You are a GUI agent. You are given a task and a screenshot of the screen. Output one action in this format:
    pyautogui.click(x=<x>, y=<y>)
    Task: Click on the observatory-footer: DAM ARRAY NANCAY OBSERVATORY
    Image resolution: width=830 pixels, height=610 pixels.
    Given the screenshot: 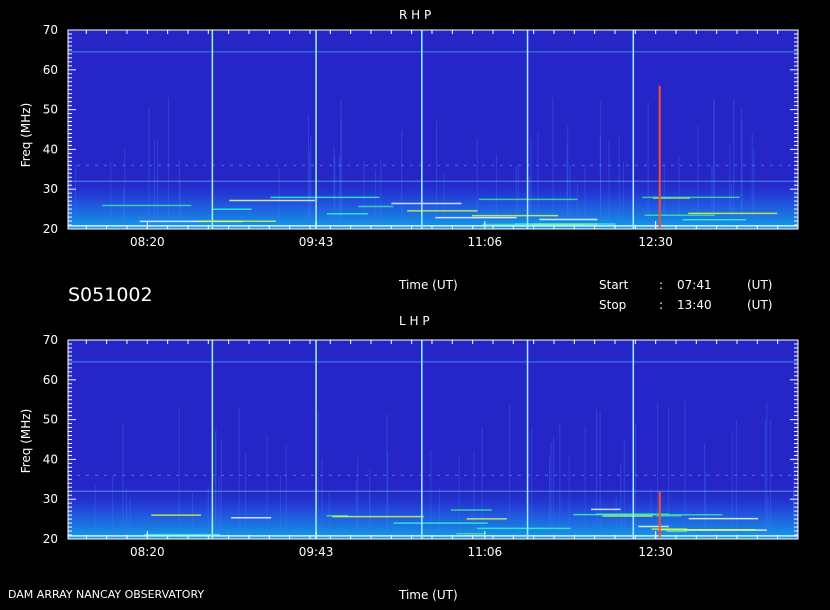 What is the action you would take?
    pyautogui.click(x=106, y=594)
    